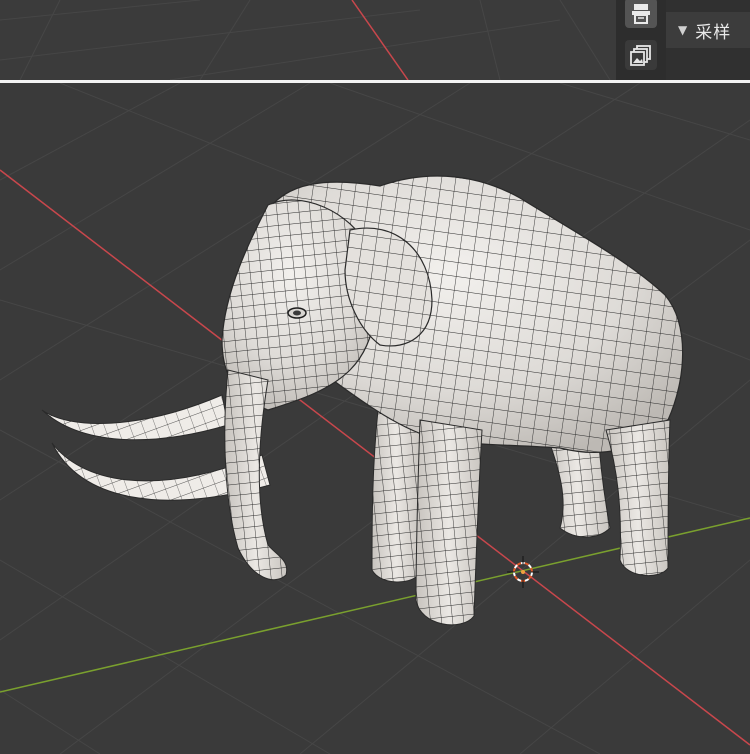 This screenshot has width=750, height=754. Describe the element at coordinates (638, 498) in the screenshot. I see `elephant-back-leg` at that location.